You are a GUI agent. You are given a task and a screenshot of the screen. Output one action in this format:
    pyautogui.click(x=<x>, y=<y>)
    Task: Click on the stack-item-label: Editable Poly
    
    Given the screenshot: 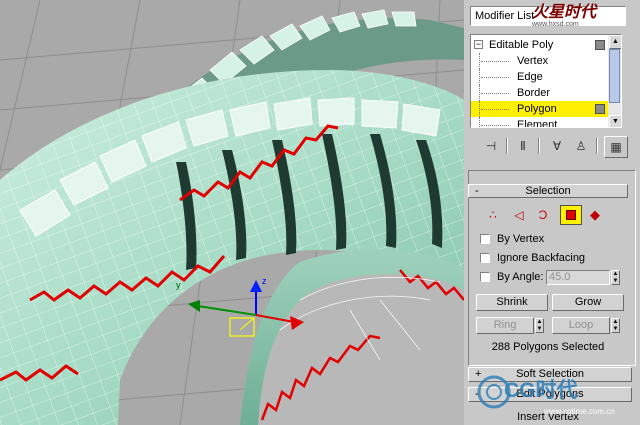 What is the action you would take?
    pyautogui.click(x=521, y=45)
    